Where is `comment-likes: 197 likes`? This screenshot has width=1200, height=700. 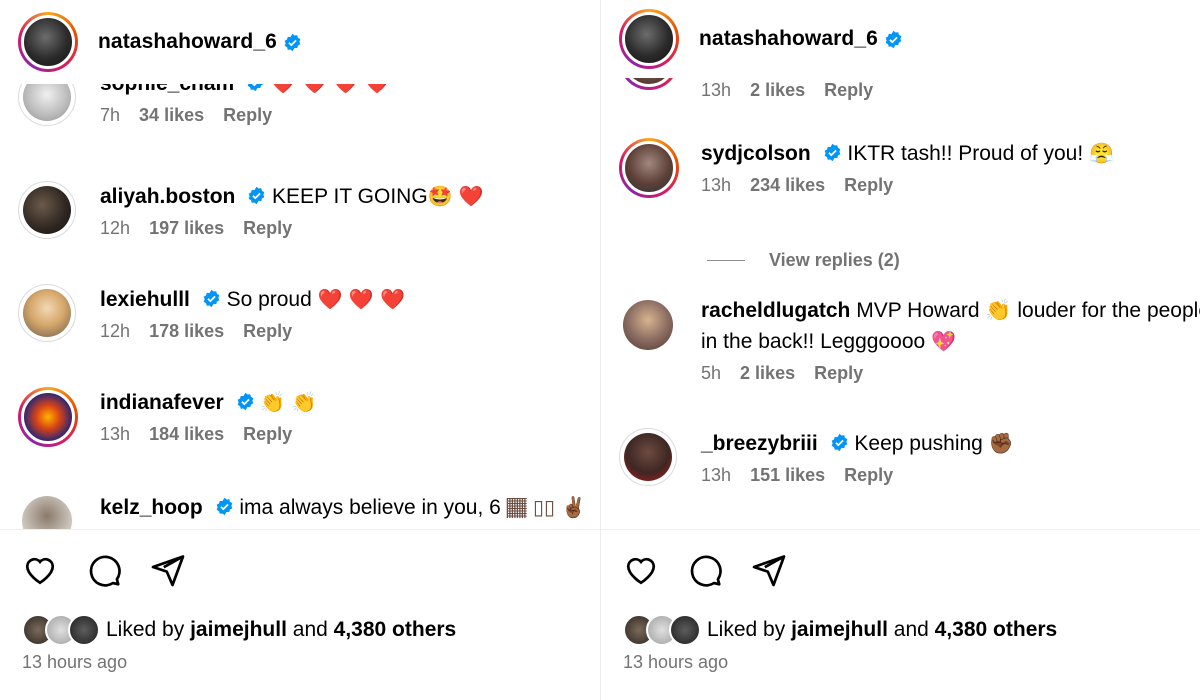
comment-likes: 197 likes is located at coordinates (186, 228).